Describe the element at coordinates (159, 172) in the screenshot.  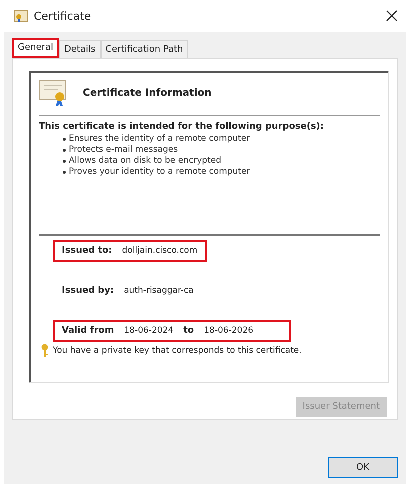
I see `purpose-item: Proves your identity to a remote computer` at that location.